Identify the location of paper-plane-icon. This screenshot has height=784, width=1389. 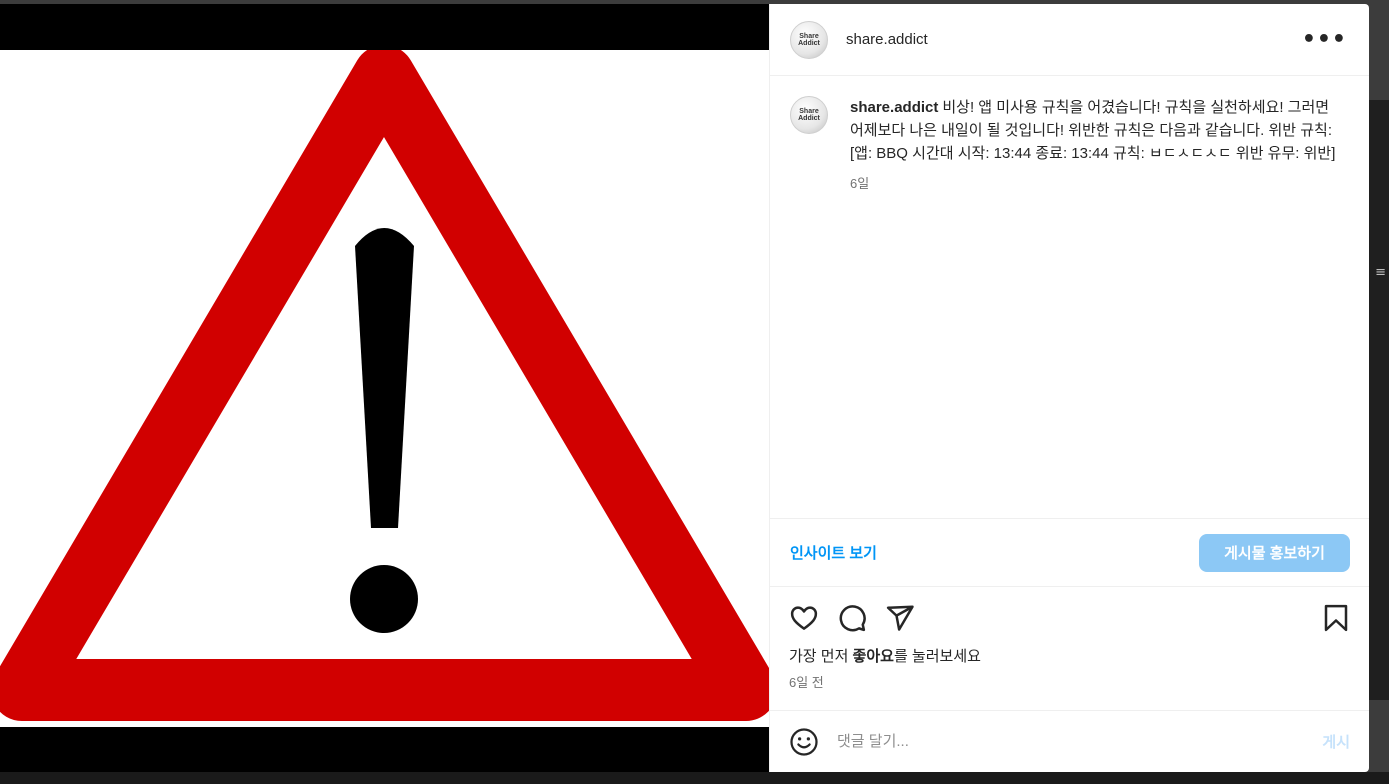
(900, 618).